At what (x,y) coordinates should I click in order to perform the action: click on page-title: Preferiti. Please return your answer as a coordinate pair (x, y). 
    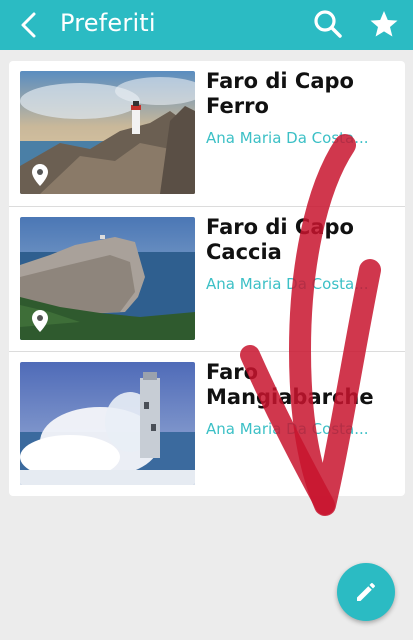
    Looking at the image, I should click on (108, 23).